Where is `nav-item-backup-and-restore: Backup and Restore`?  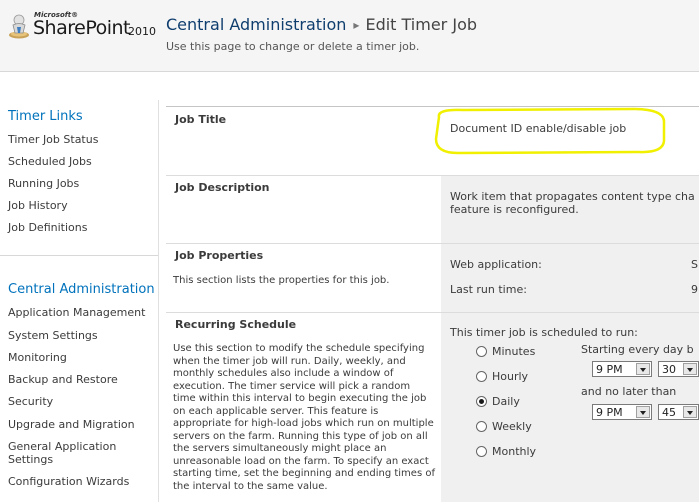 nav-item-backup-and-restore: Backup and Restore is located at coordinates (63, 379).